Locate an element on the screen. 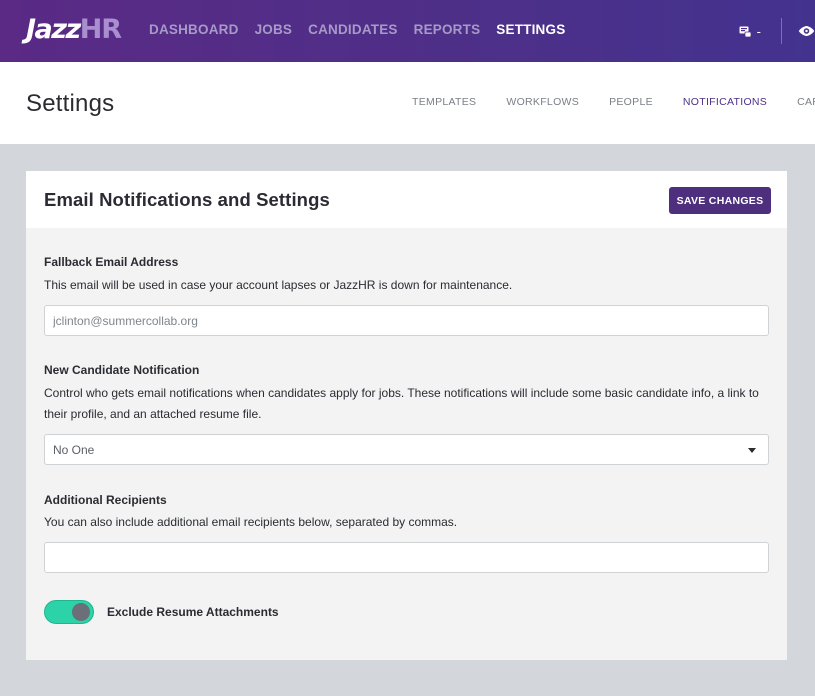 The image size is (815, 696). top-right-tools: - is located at coordinates (777, 31).